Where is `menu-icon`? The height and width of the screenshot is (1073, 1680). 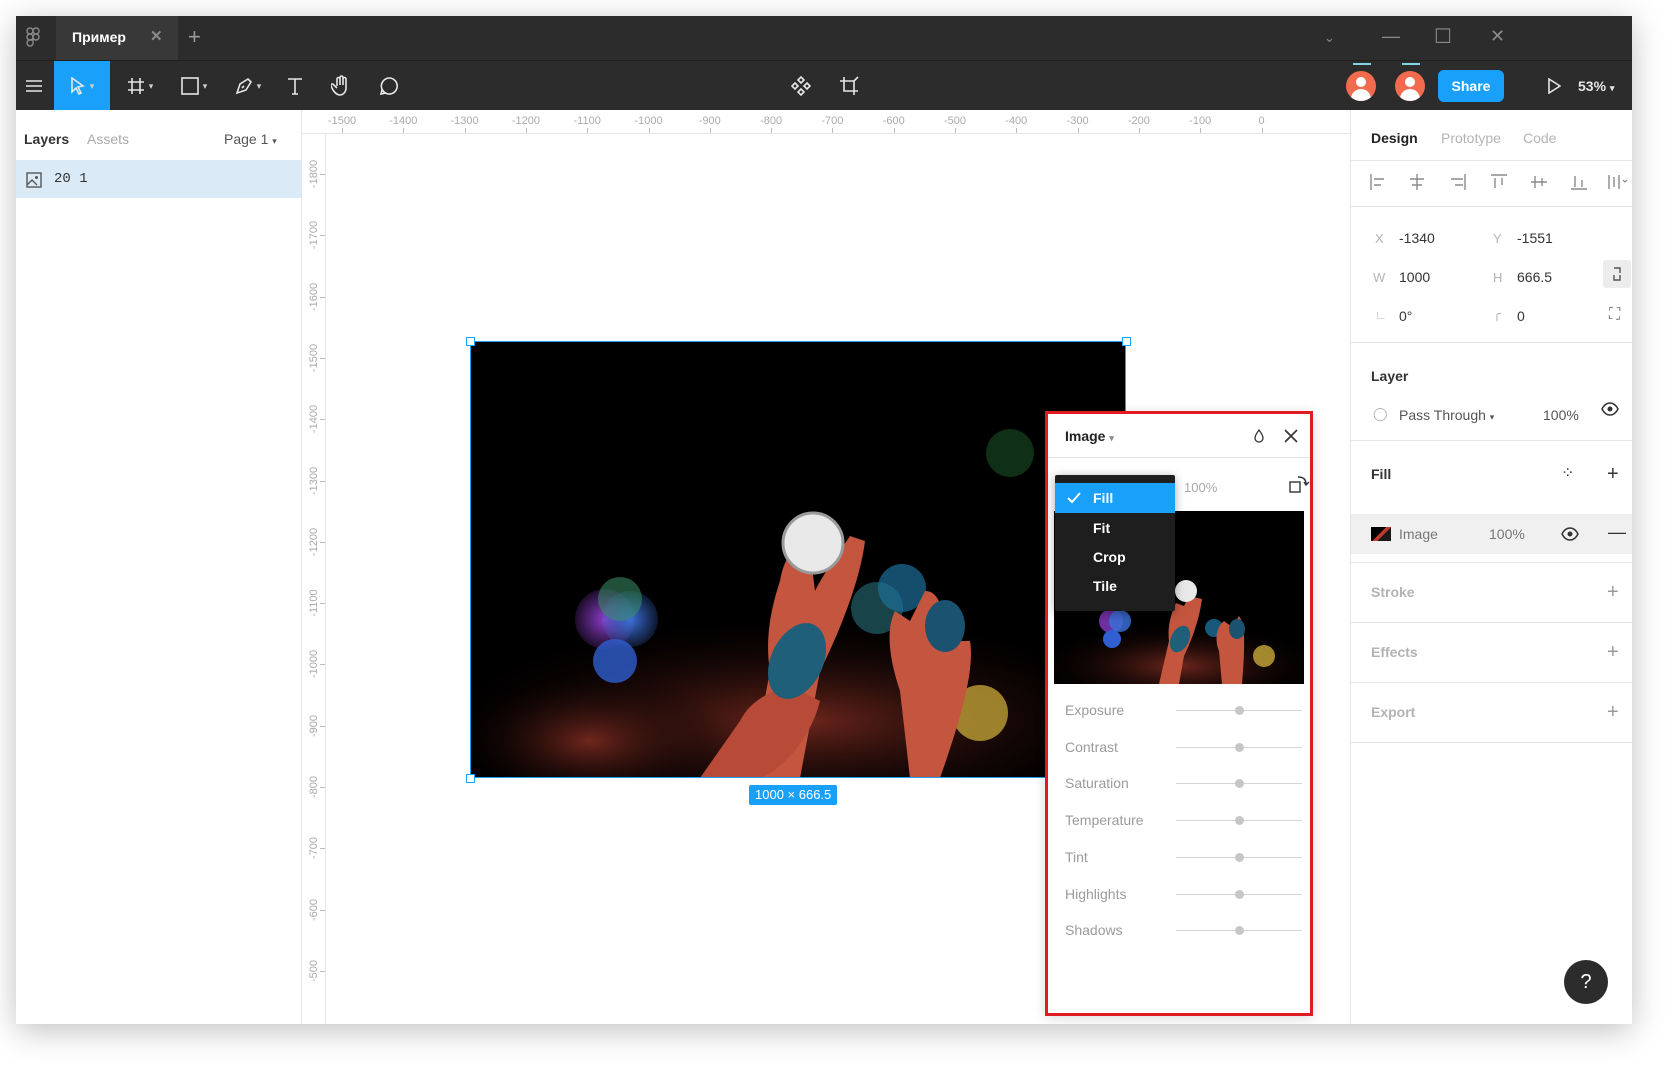
menu-icon is located at coordinates (34, 86).